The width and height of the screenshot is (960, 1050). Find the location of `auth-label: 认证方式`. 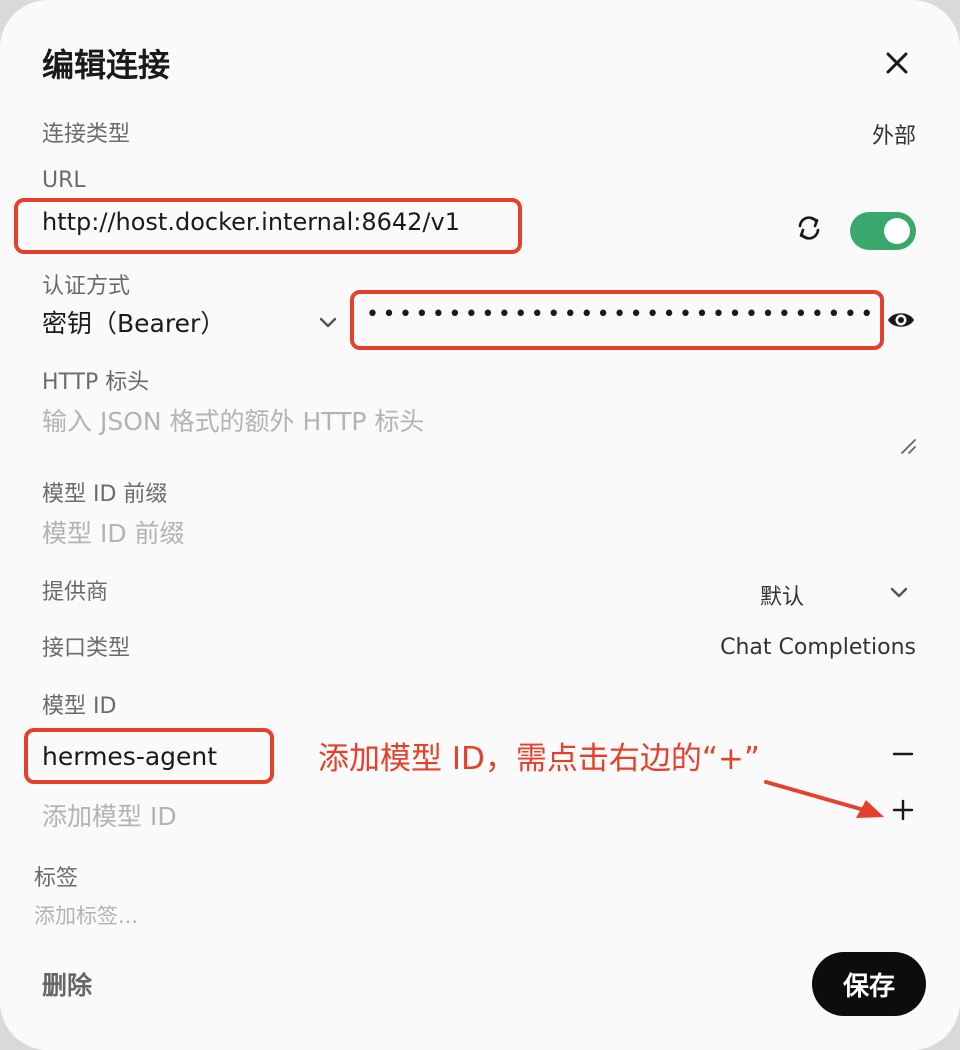

auth-label: 认证方式 is located at coordinates (86, 286).